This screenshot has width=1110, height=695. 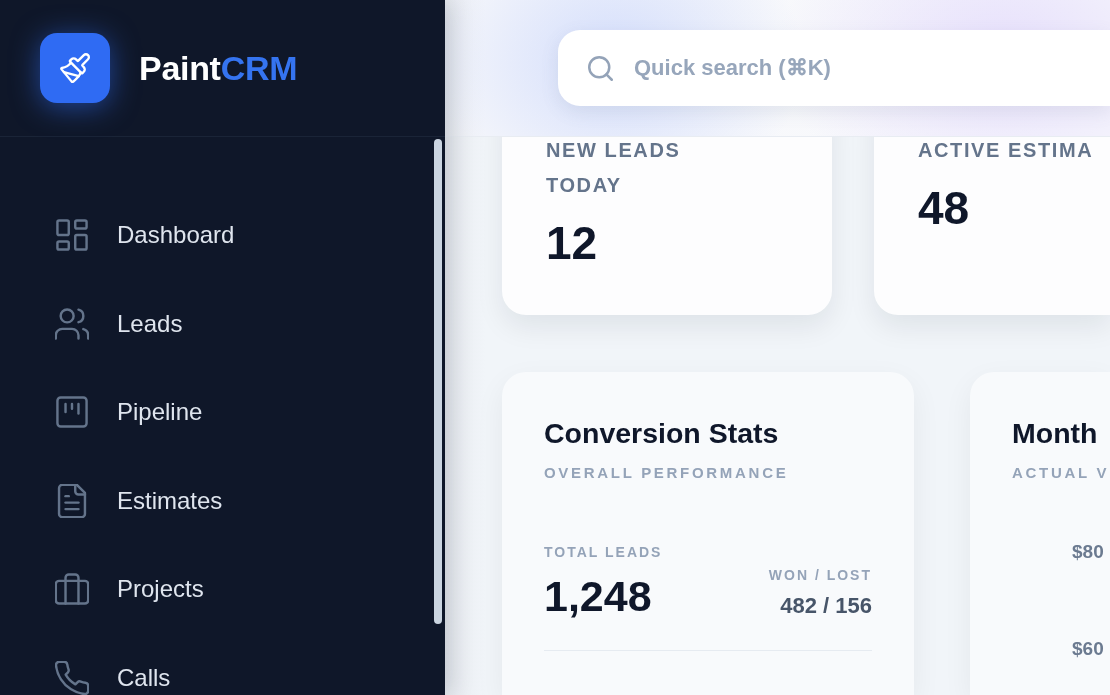 What do you see at coordinates (145, 235) in the screenshot?
I see `nav-item: Dashboard` at bounding box center [145, 235].